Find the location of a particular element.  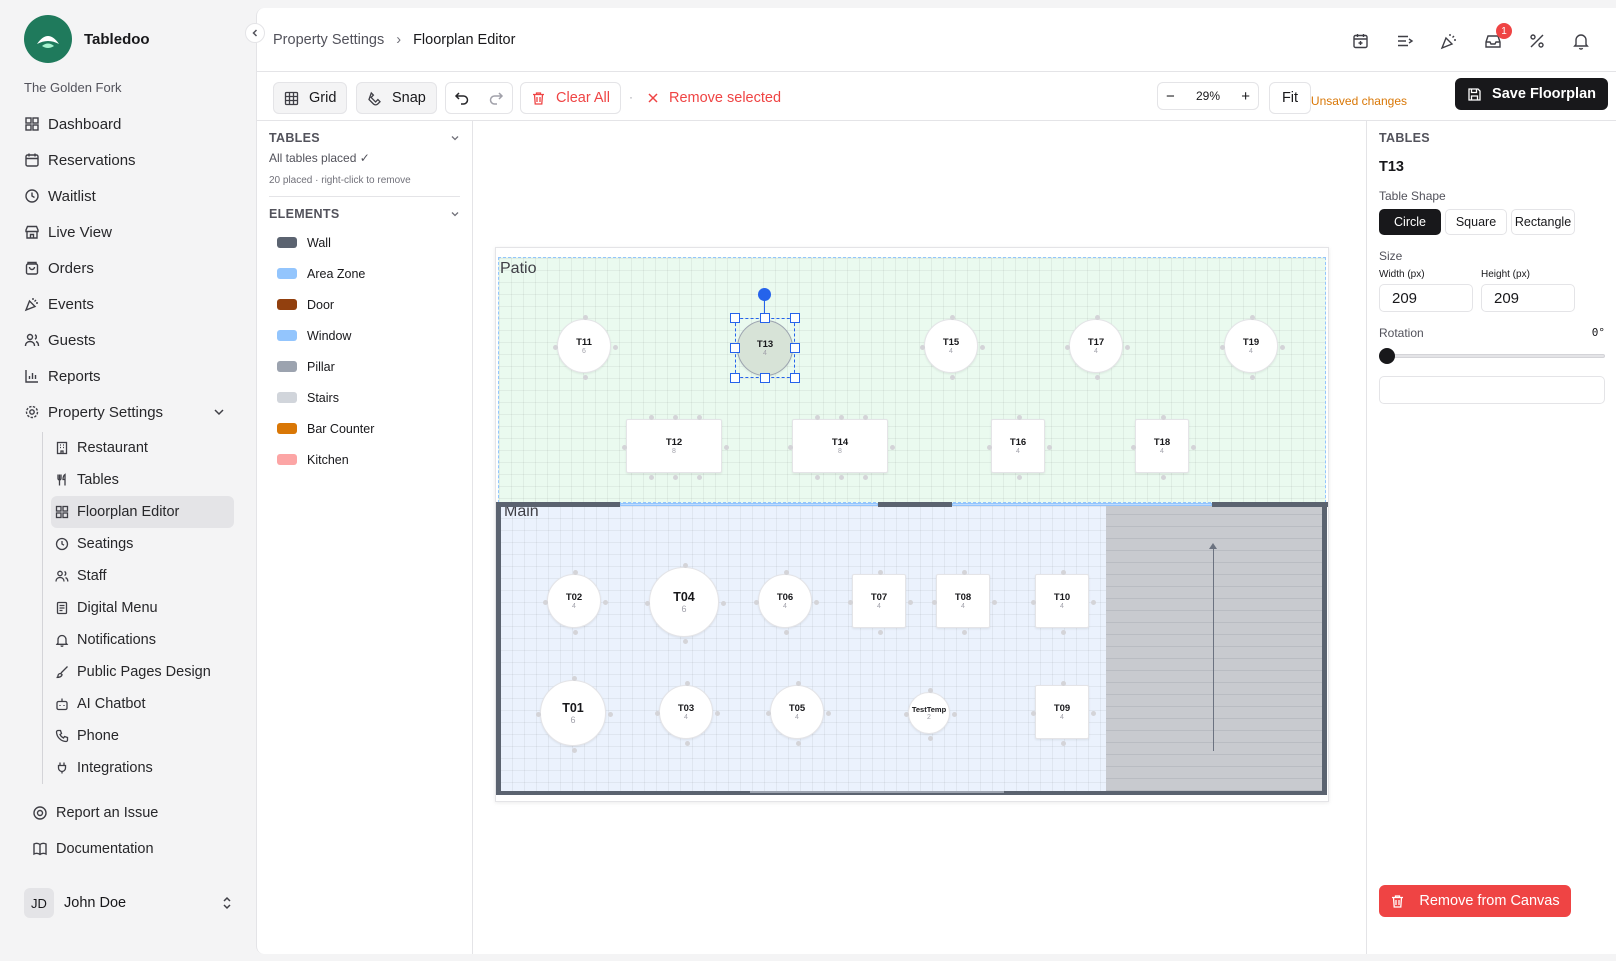

zone-patio is located at coordinates (912, 380).